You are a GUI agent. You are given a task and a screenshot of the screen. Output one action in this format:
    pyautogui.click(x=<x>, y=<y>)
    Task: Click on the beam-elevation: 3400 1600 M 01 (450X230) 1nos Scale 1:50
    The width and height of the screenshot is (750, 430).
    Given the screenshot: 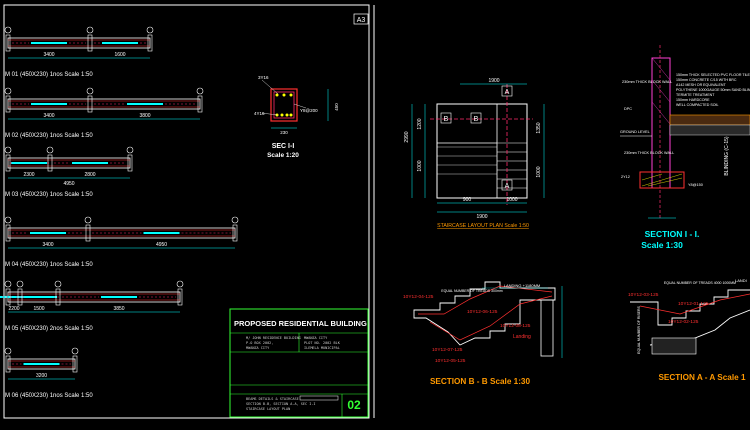 What is the action you would take?
    pyautogui.click(x=79, y=52)
    